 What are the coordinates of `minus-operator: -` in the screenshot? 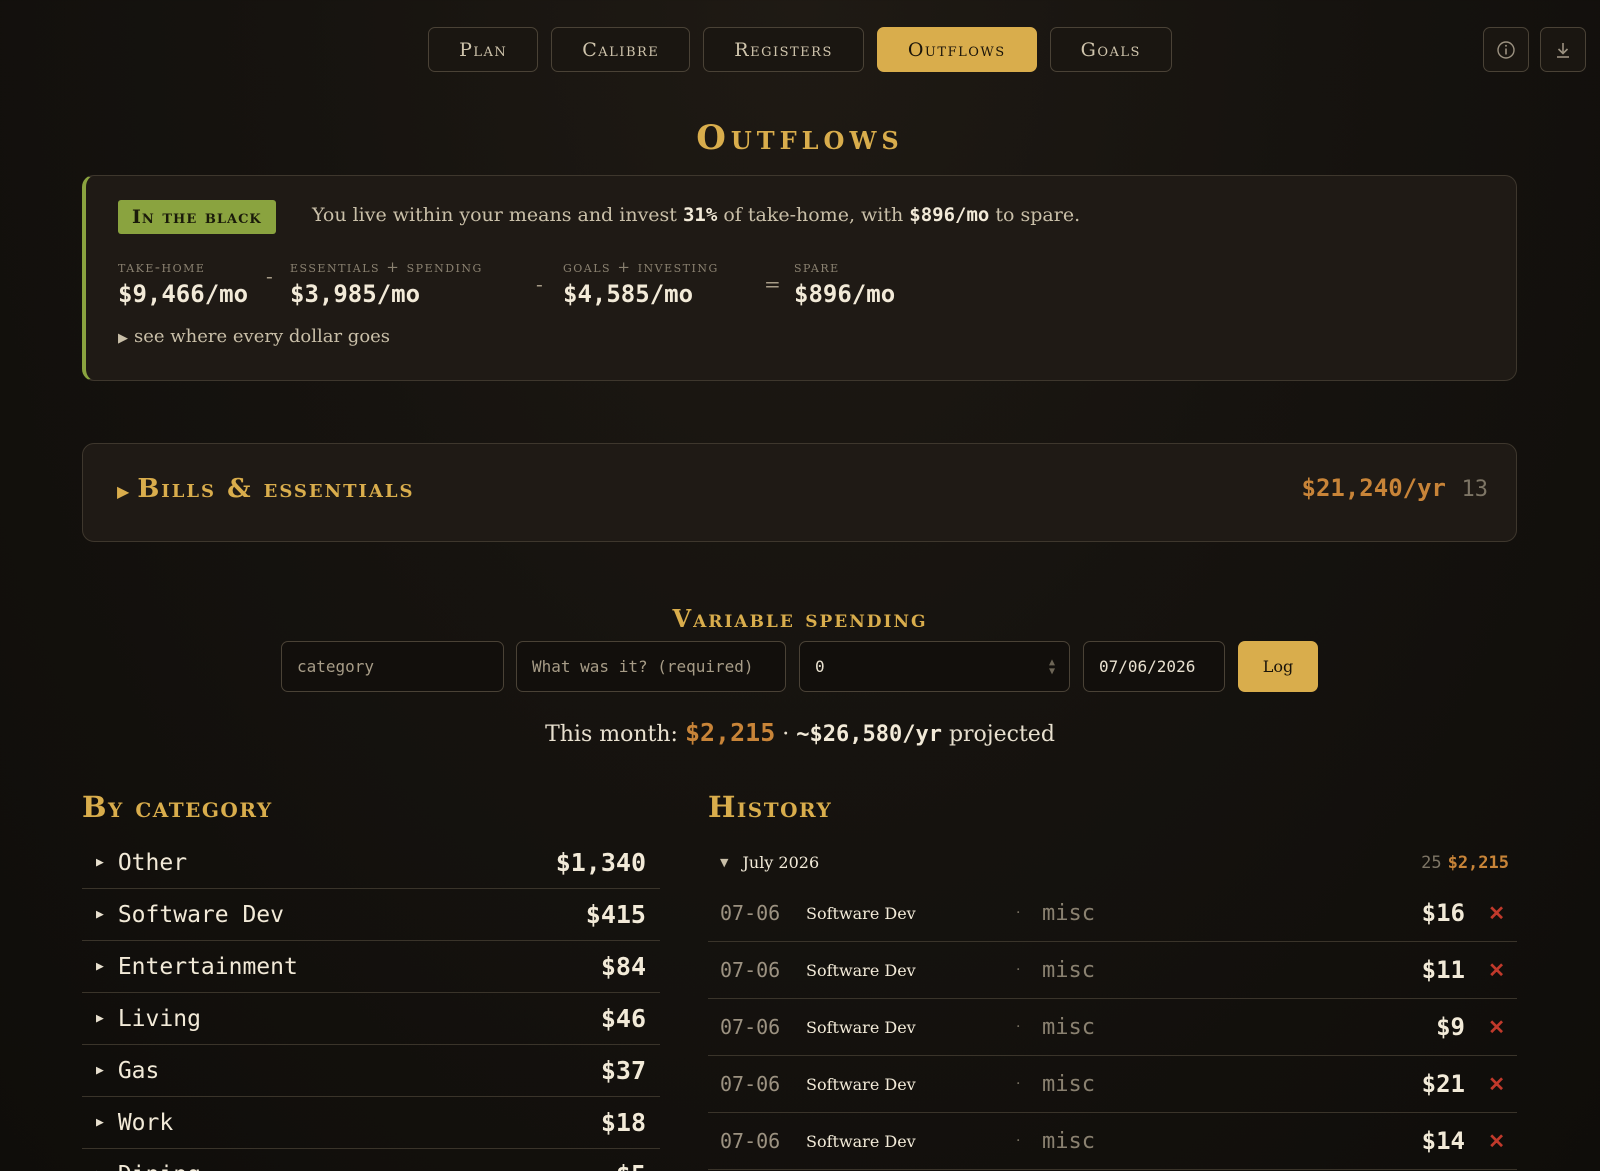 It's located at (539, 284).